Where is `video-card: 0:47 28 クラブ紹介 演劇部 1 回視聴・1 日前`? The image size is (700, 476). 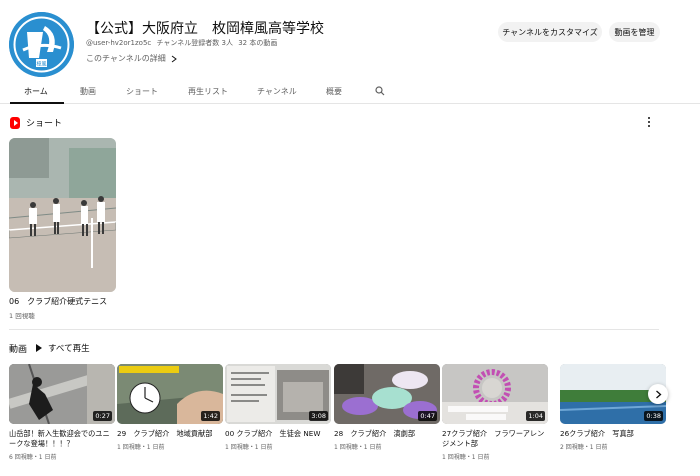
video-card: 0:47 28 クラブ紹介 演劇部 1 回視聴・1 日前 is located at coordinates (387, 407).